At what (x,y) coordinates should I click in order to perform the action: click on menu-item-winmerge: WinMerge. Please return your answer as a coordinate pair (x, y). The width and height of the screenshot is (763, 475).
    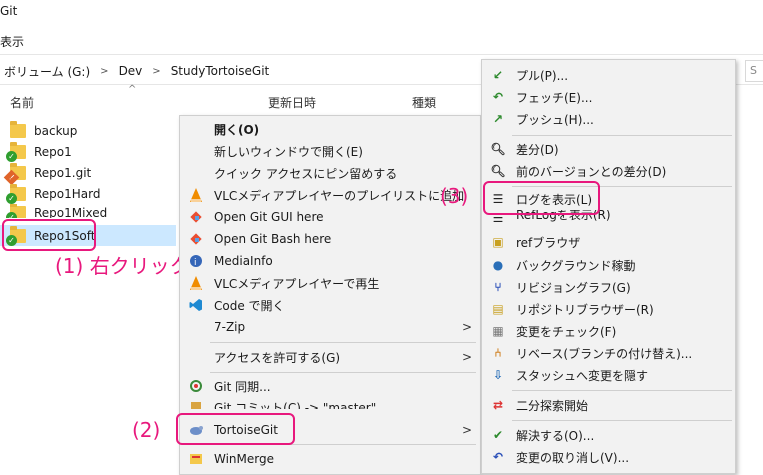
    Looking at the image, I should click on (330, 459).